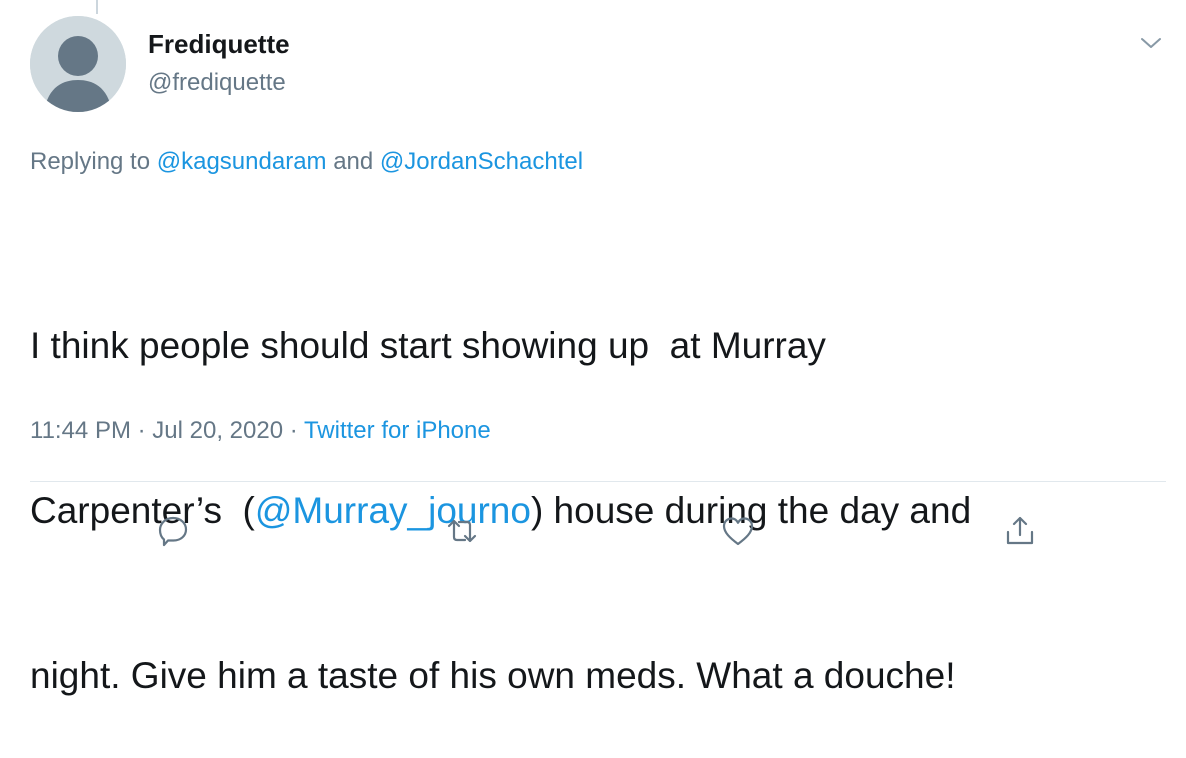 The width and height of the screenshot is (1186, 758). I want to click on tweet-source-link: Twitter for iPhone, so click(397, 430).